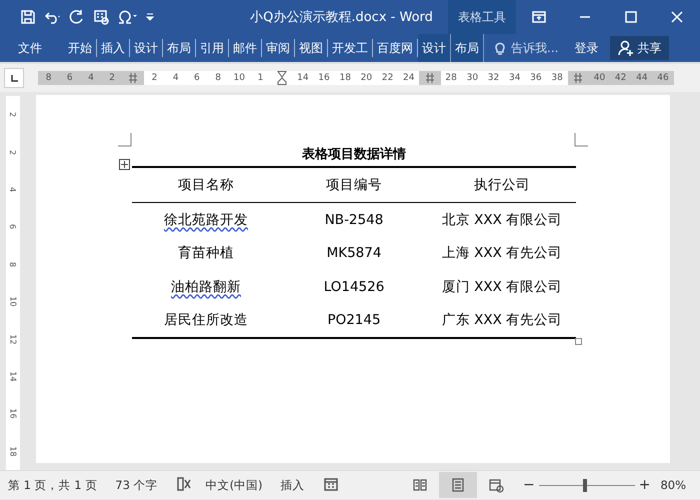  Describe the element at coordinates (557, 78) in the screenshot. I see `ruler-number: 38` at that location.